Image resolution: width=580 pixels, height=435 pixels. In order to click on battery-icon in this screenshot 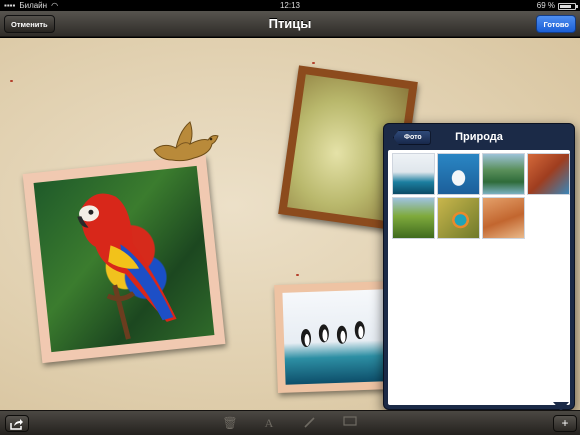, I will do `click(568, 6)`.